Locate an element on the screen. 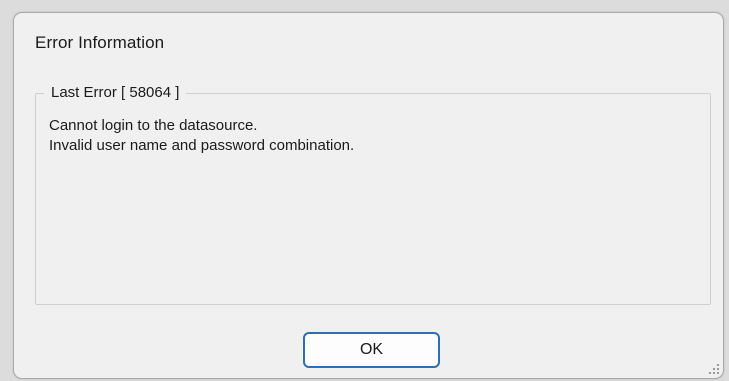 This screenshot has width=729, height=381. error-message-line: Cannot login to the datasource. is located at coordinates (153, 125).